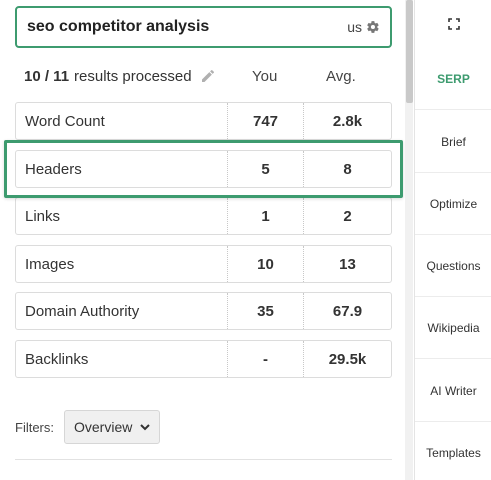 The image size is (491, 480). Describe the element at coordinates (203, 311) in the screenshot. I see `metric-row-domain-authority: Domain Authority 35 67.9` at that location.